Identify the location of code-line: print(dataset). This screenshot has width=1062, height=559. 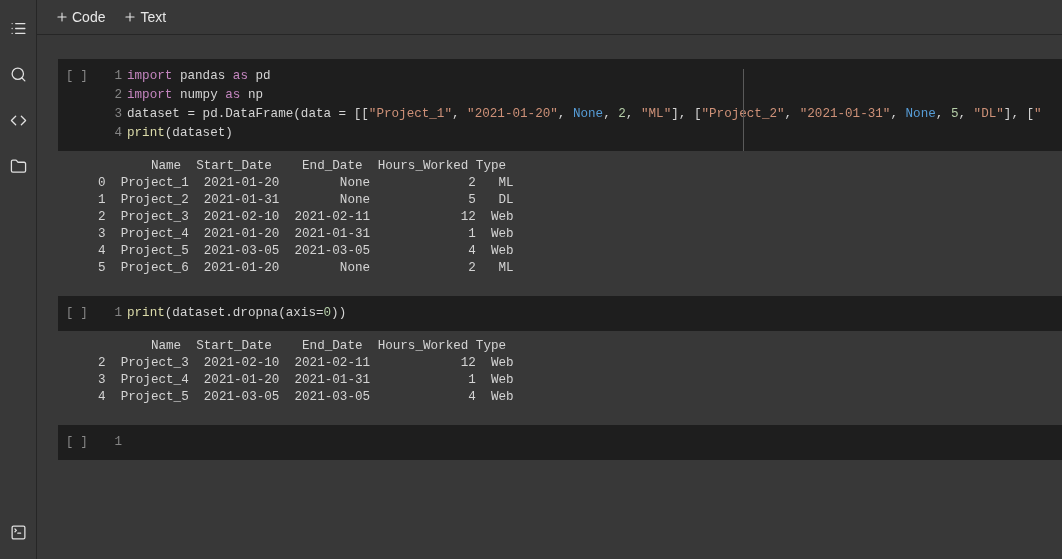
(179, 133).